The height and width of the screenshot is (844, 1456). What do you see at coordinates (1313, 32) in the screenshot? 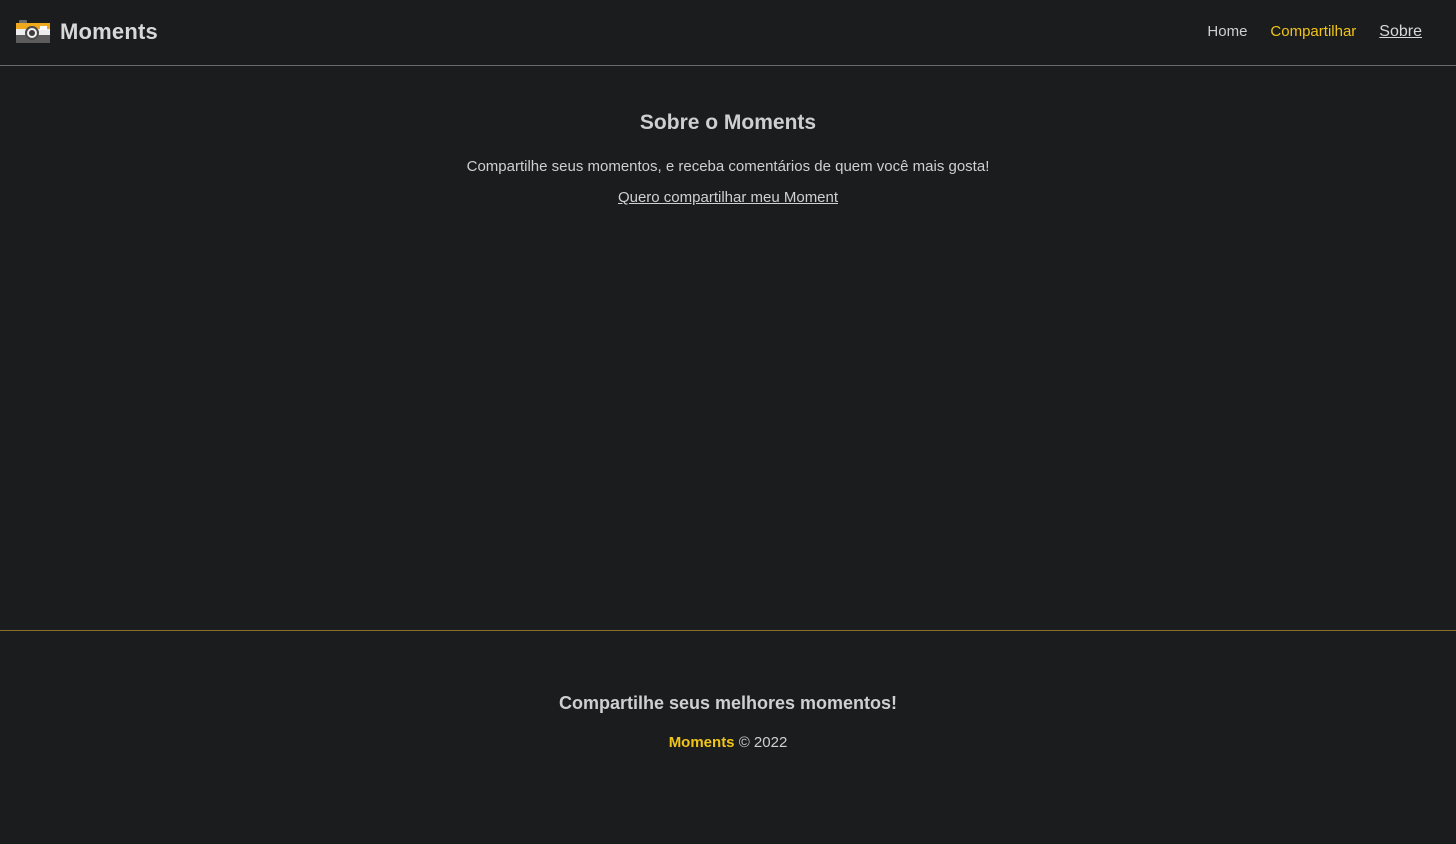
I see `nav-share-link: Compartilhar` at bounding box center [1313, 32].